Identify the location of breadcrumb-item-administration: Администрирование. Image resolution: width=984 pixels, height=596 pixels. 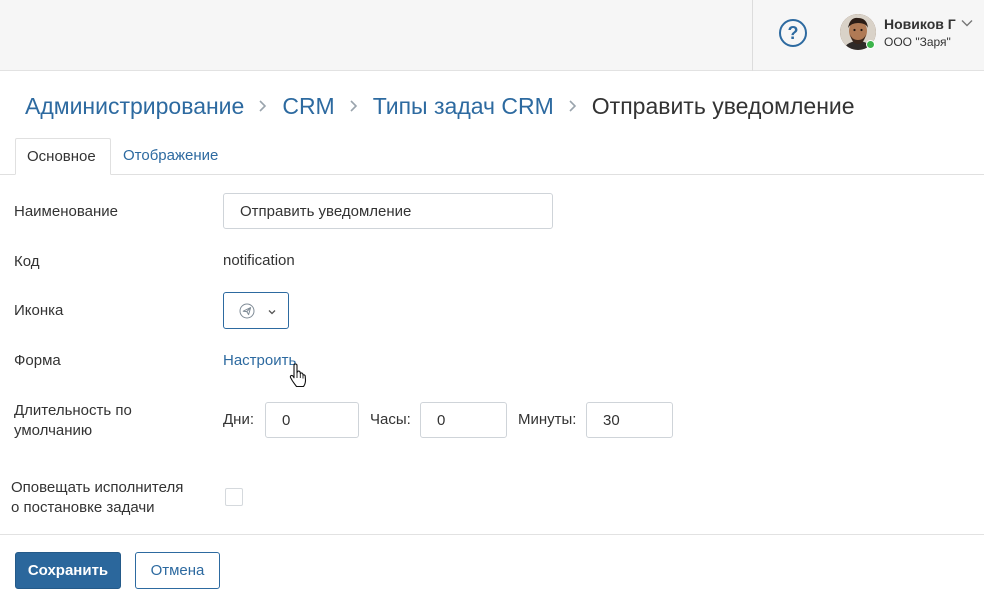
(134, 106).